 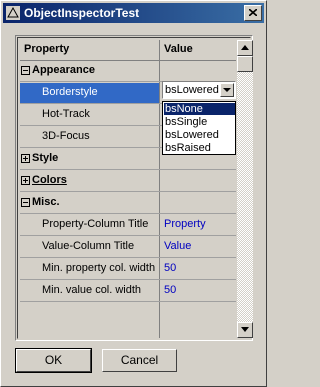 I want to click on property-cell: Value-Column Title, so click(x=89, y=247).